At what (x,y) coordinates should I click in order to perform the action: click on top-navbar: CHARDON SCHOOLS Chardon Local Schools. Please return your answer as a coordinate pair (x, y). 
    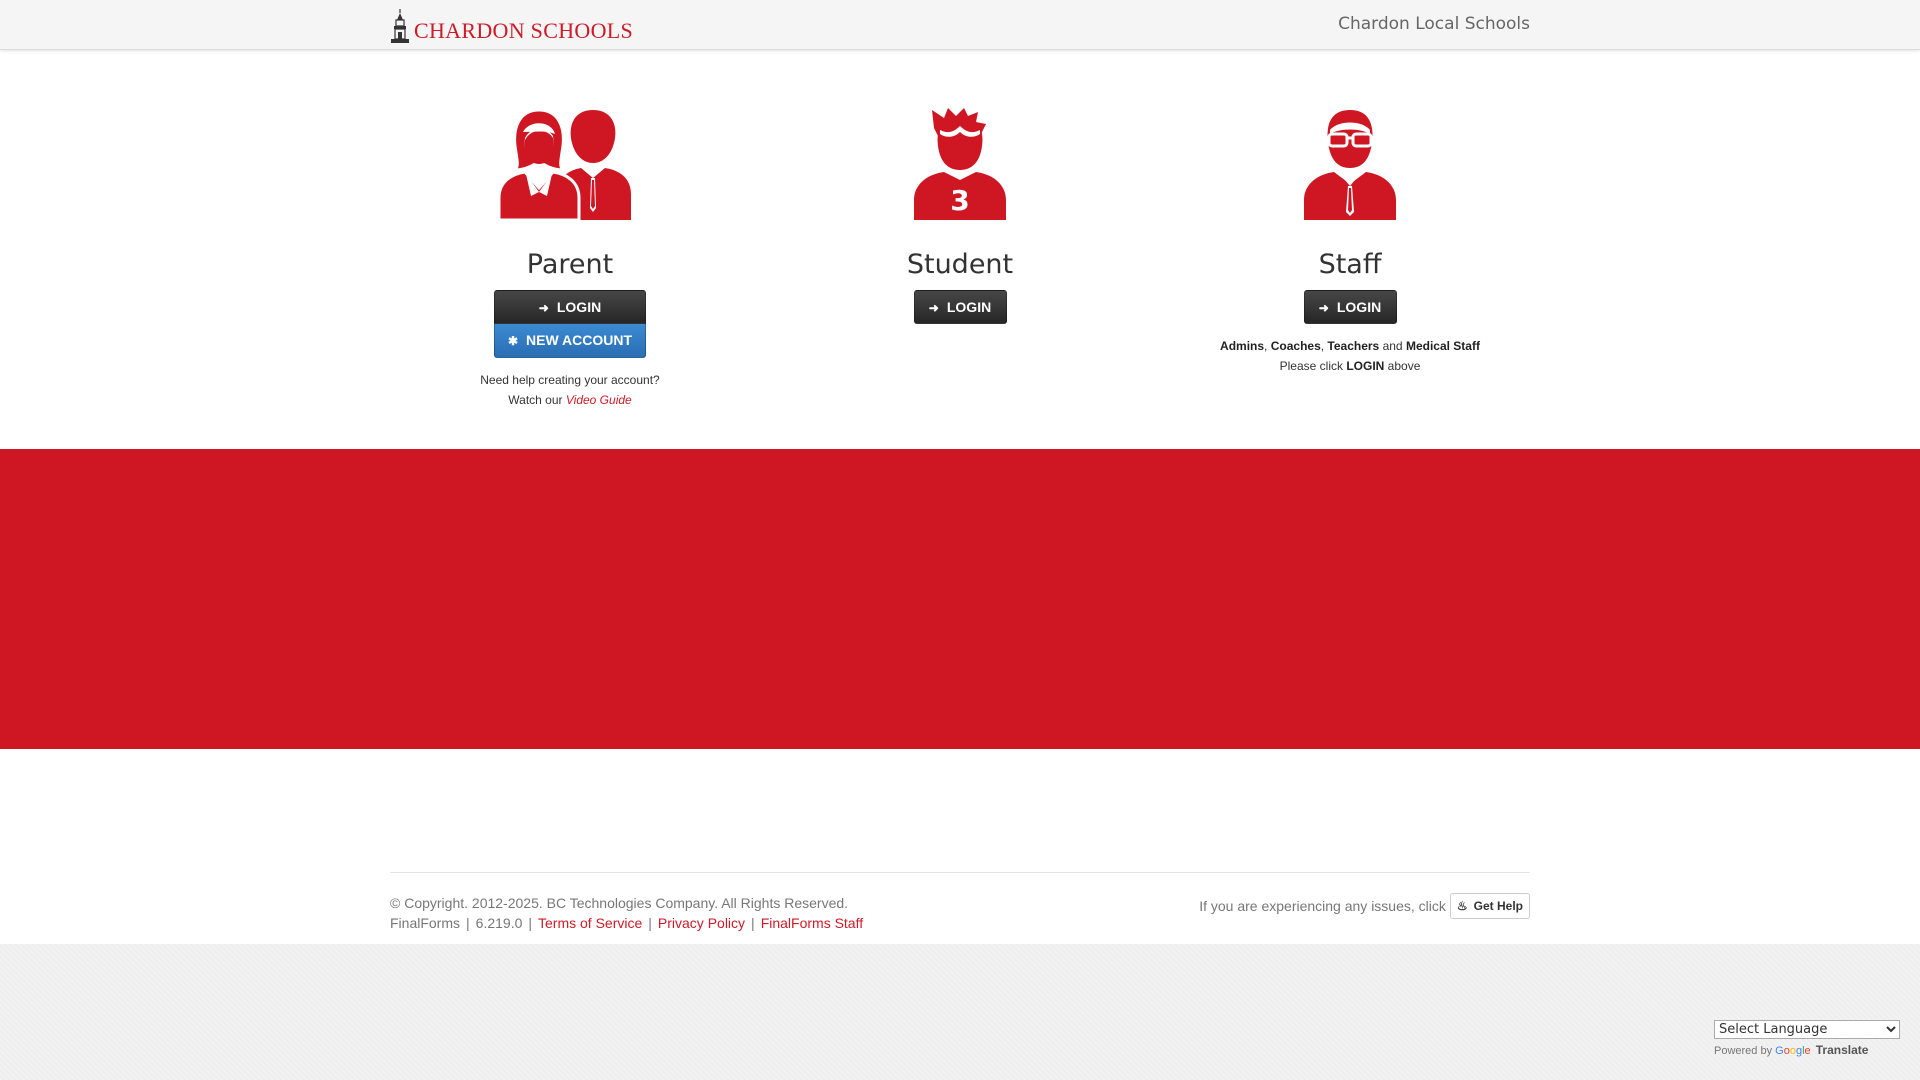
    Looking at the image, I should click on (960, 25).